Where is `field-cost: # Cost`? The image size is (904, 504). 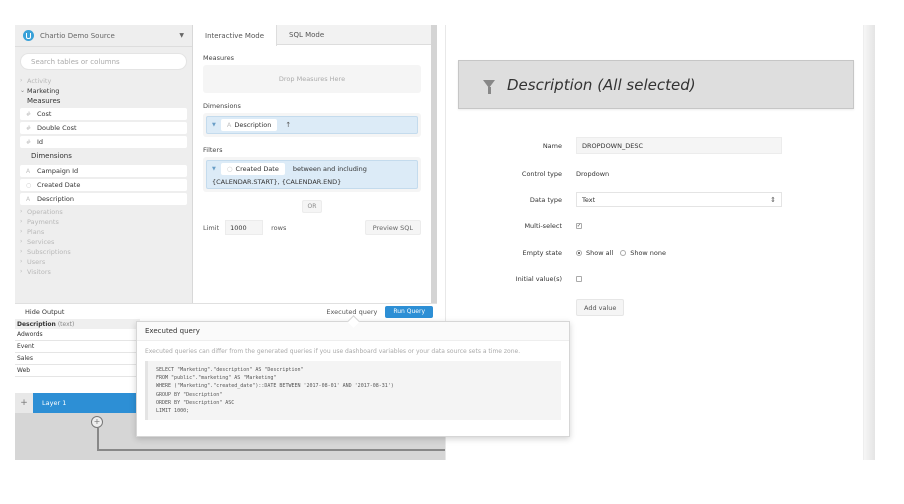 field-cost: # Cost is located at coordinates (103, 114).